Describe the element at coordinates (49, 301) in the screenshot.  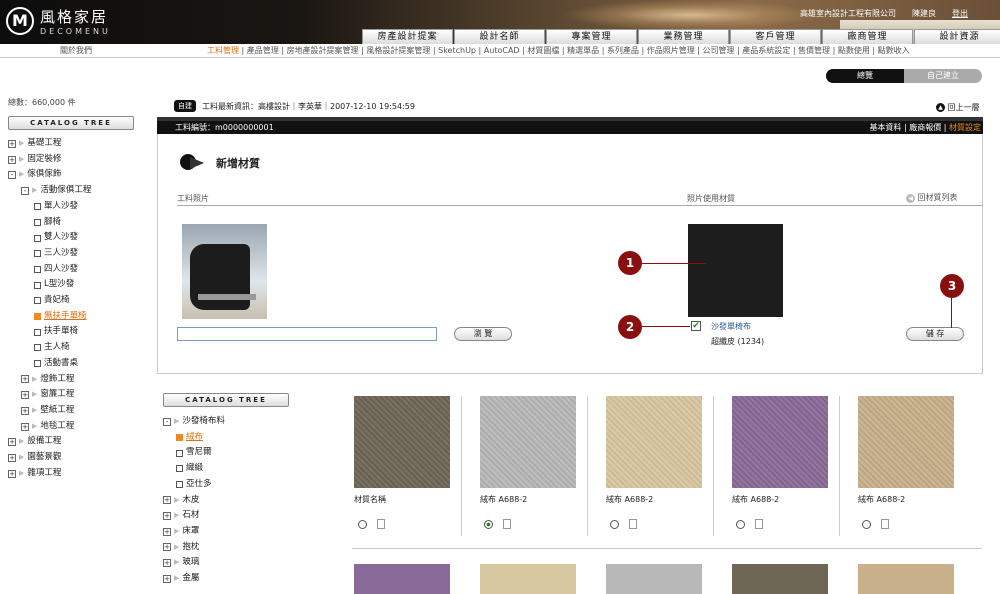
I see `tree-item: 貴妃椅` at that location.